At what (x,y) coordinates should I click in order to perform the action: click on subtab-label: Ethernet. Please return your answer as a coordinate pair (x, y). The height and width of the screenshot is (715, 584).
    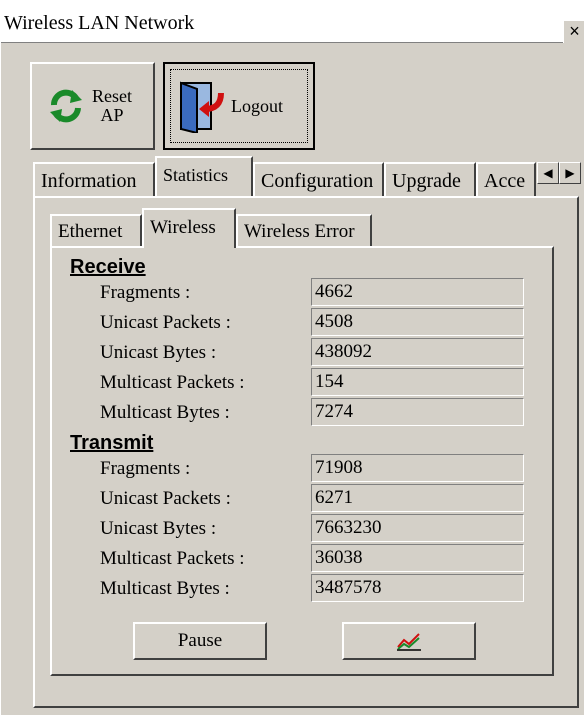
    Looking at the image, I should click on (90, 231).